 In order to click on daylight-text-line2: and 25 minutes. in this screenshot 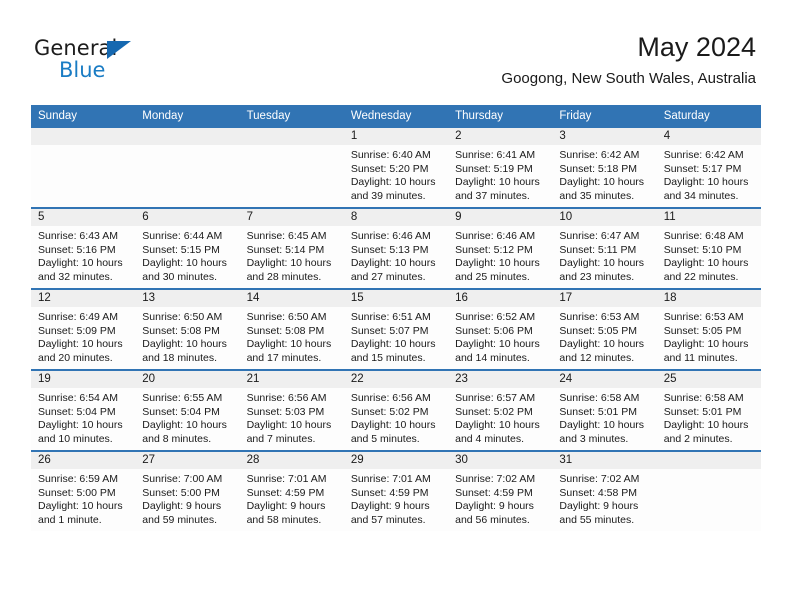, I will do `click(492, 276)`.